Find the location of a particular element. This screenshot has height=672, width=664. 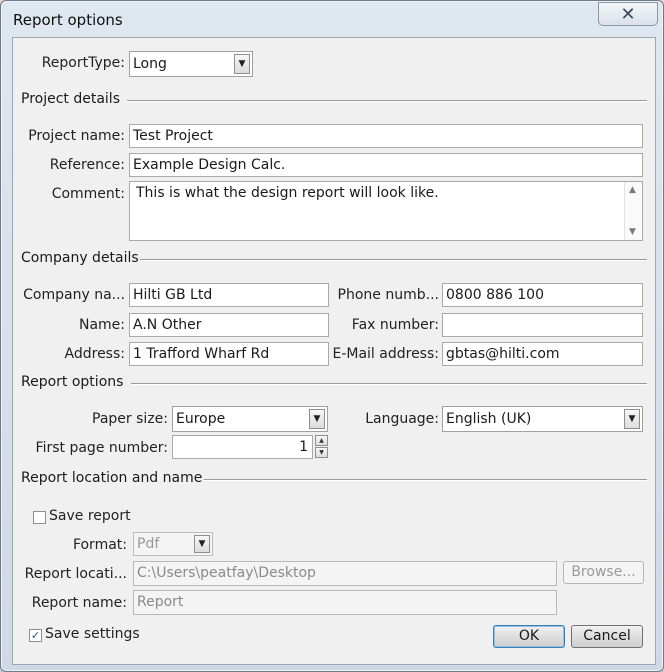

report-options-divider is located at coordinates (389, 384).